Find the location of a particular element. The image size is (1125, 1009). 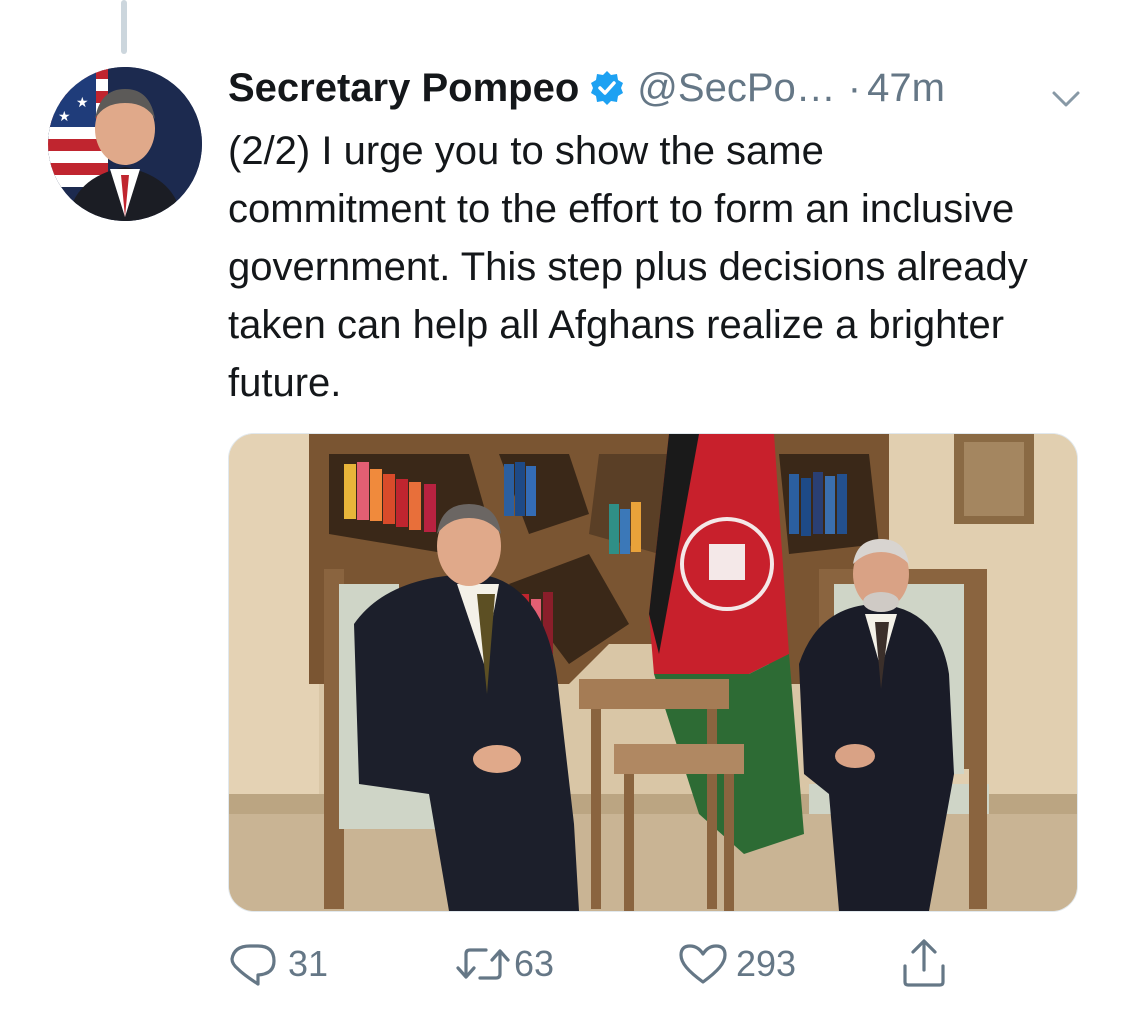

avatar: ★ ★ ★ is located at coordinates (125, 144).